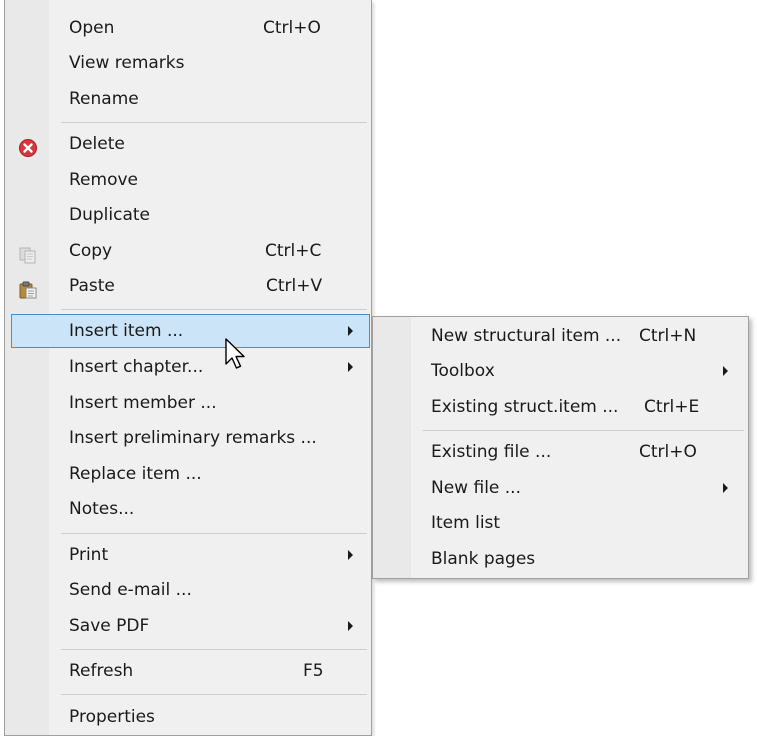  What do you see at coordinates (103, 180) in the screenshot?
I see `menu-item-label: Remove` at bounding box center [103, 180].